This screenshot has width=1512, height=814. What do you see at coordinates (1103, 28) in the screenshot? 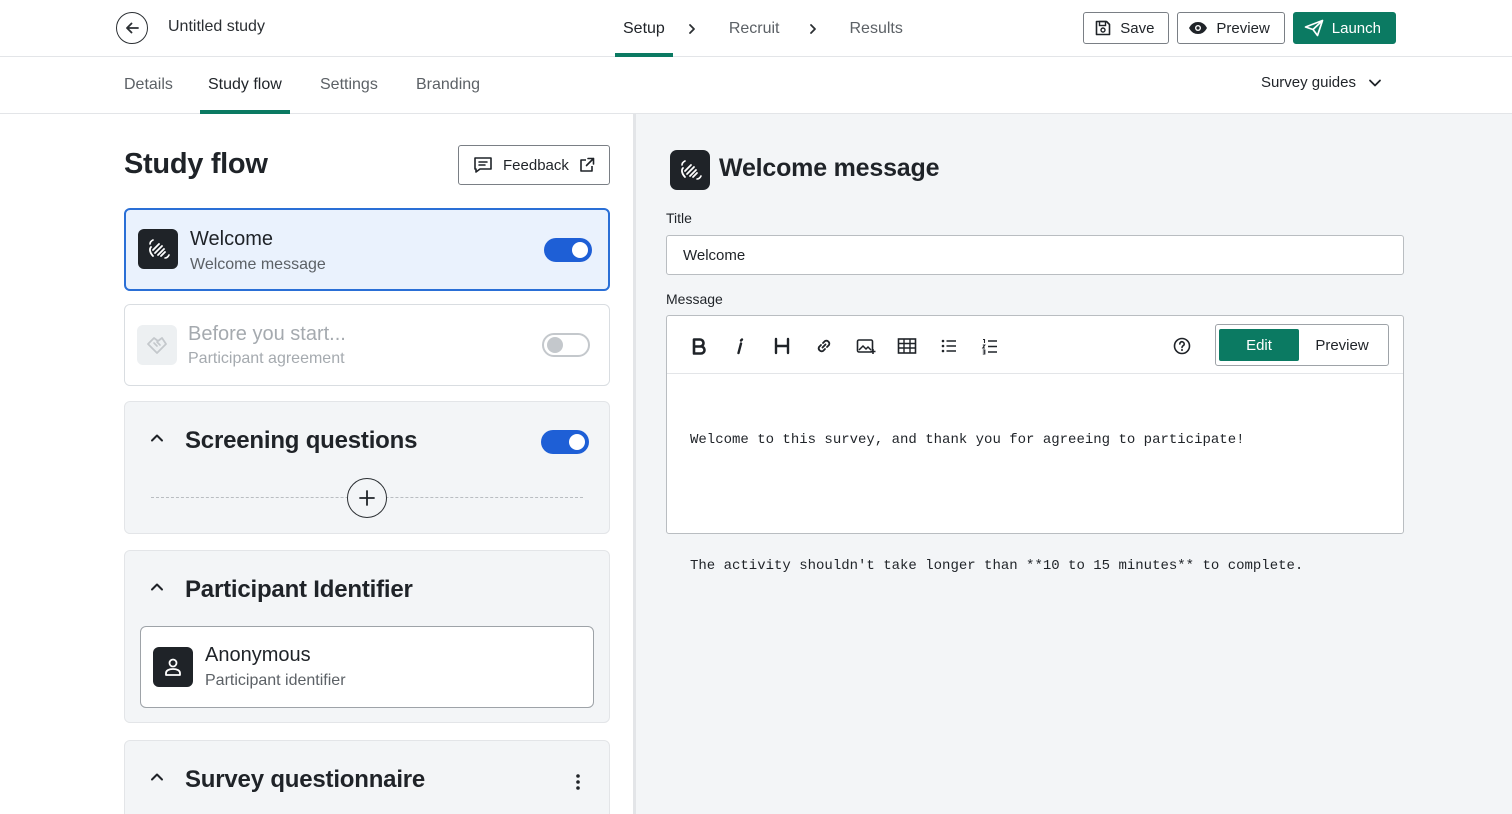
I see `save-icon` at bounding box center [1103, 28].